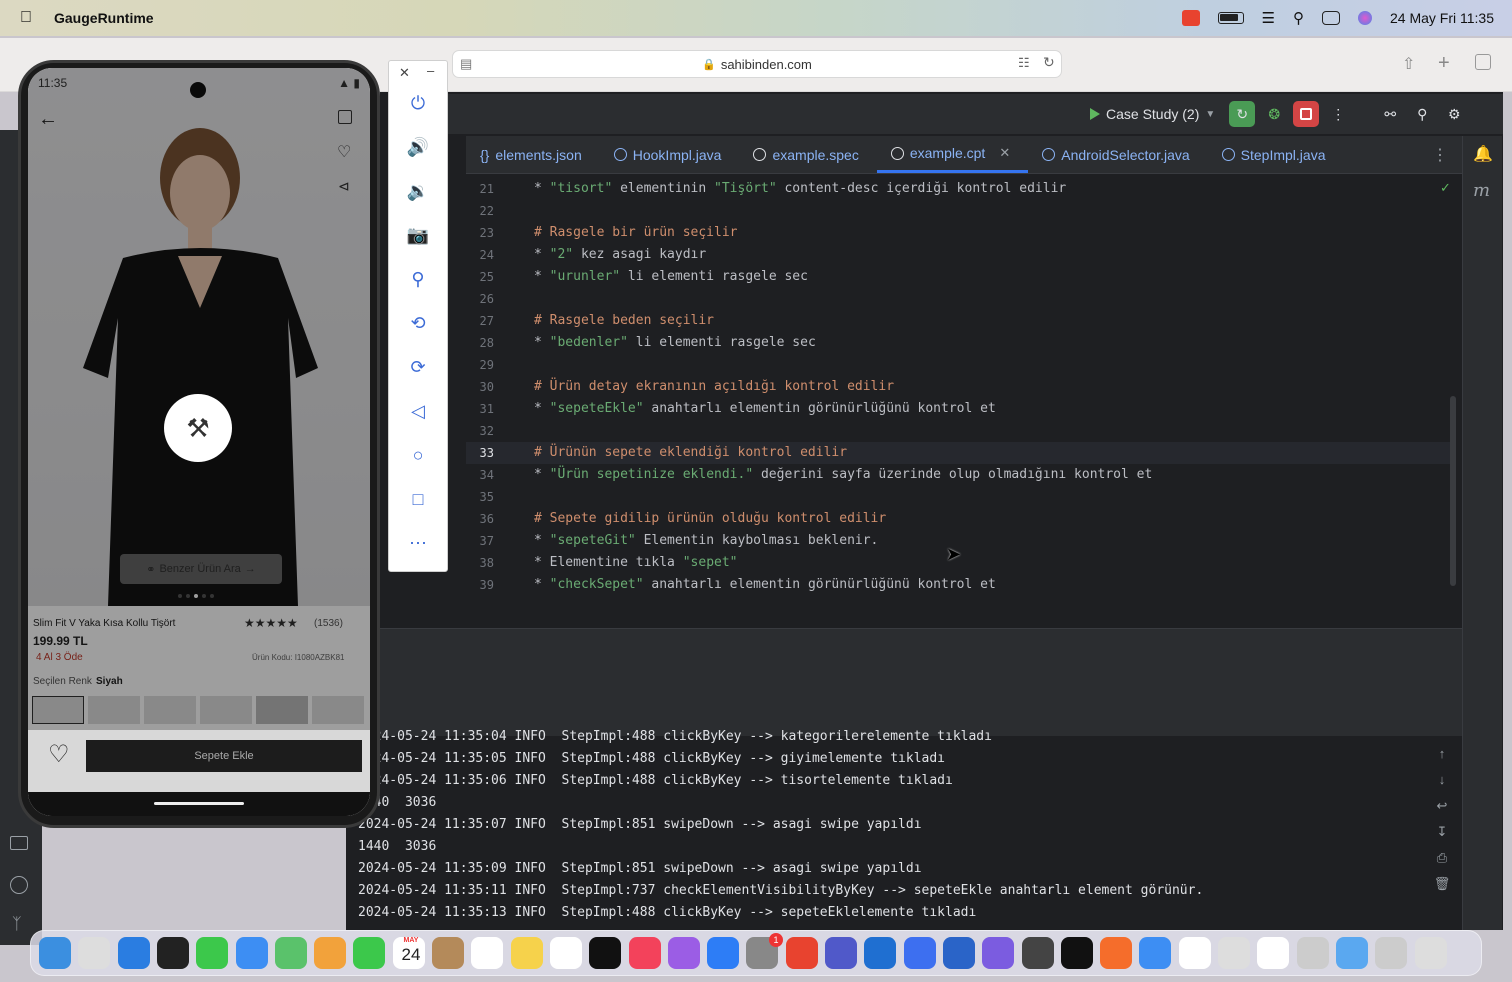 This screenshot has height=982, width=1512. I want to click on photos-icon, so click(330, 953).